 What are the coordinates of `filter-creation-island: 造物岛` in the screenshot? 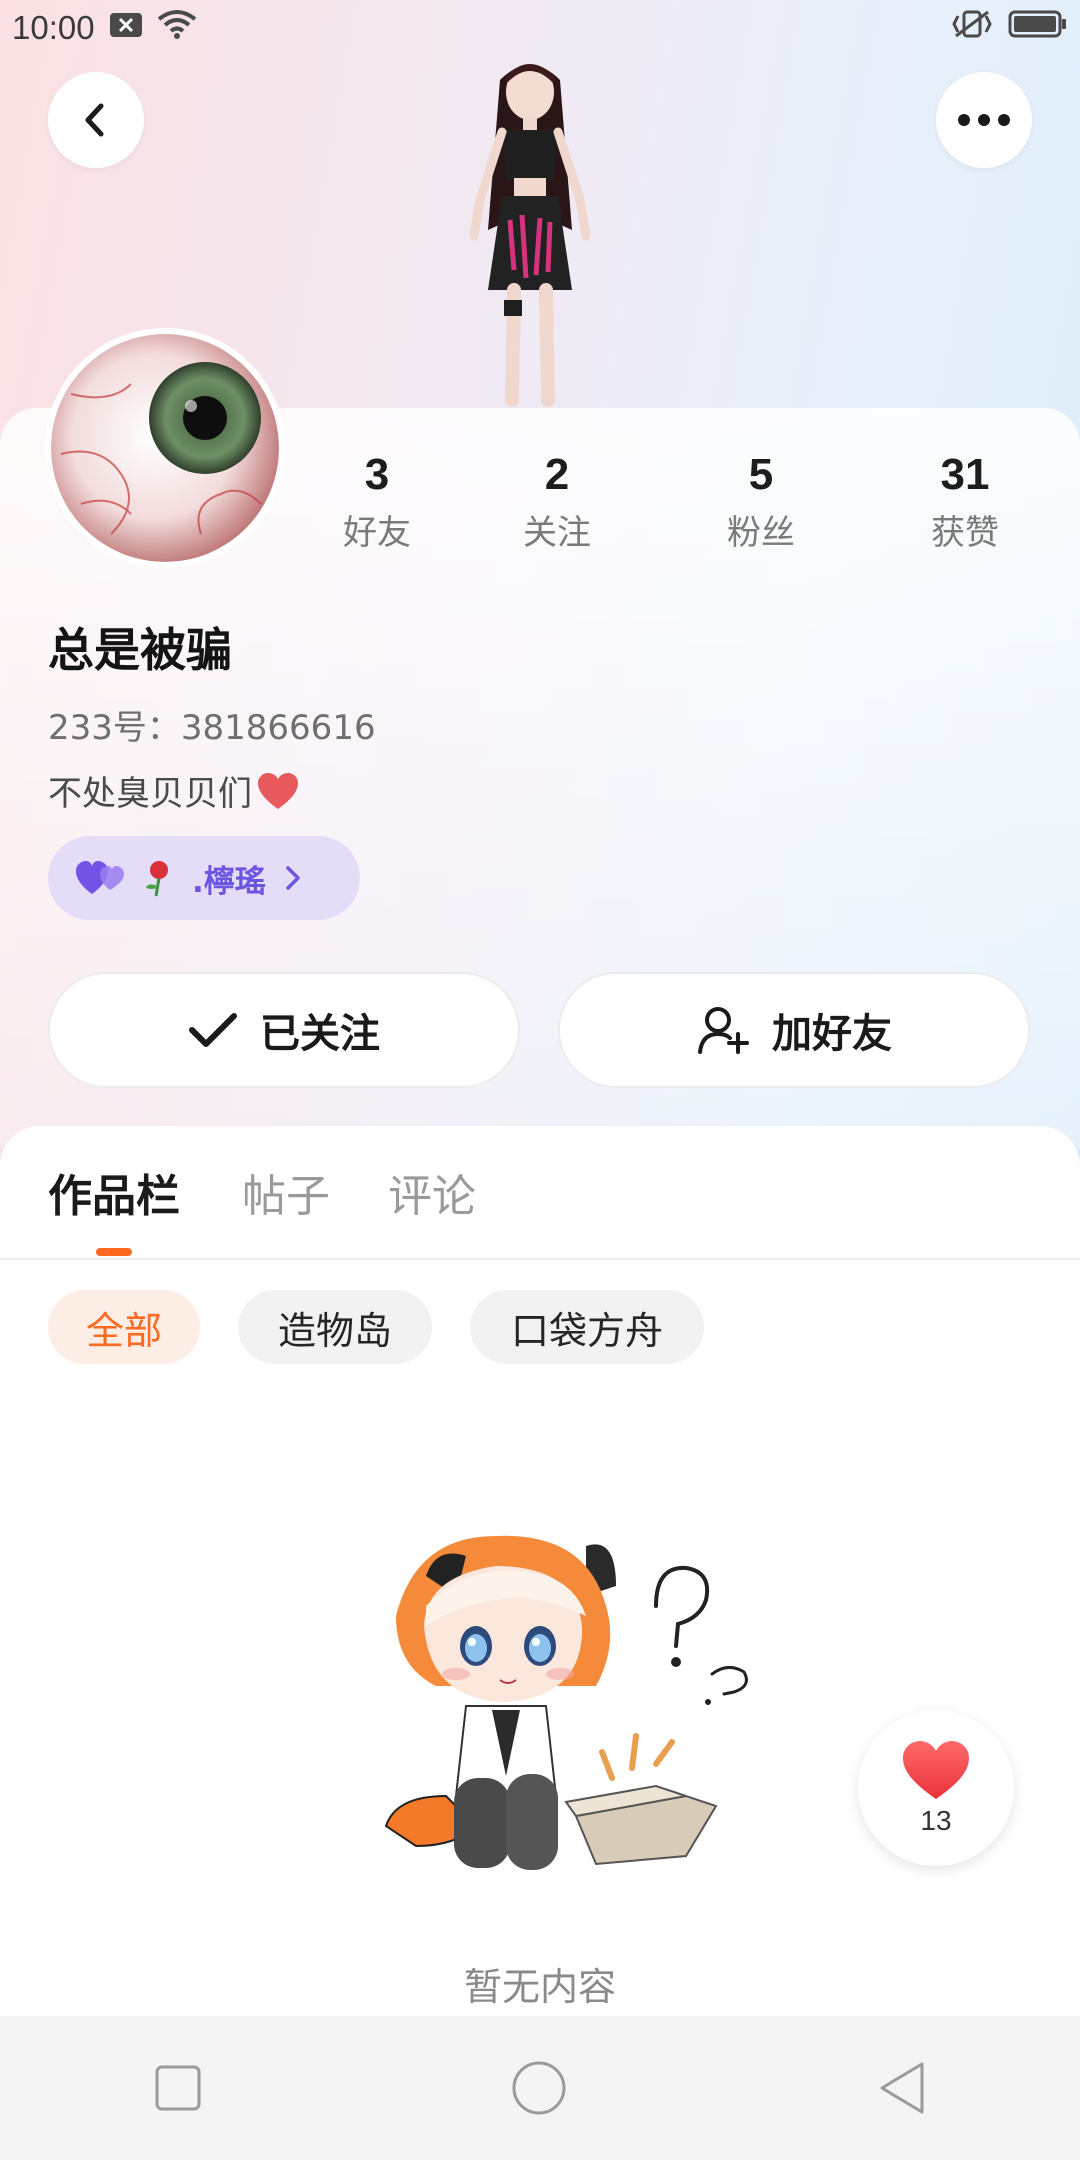 It's located at (335, 1327).